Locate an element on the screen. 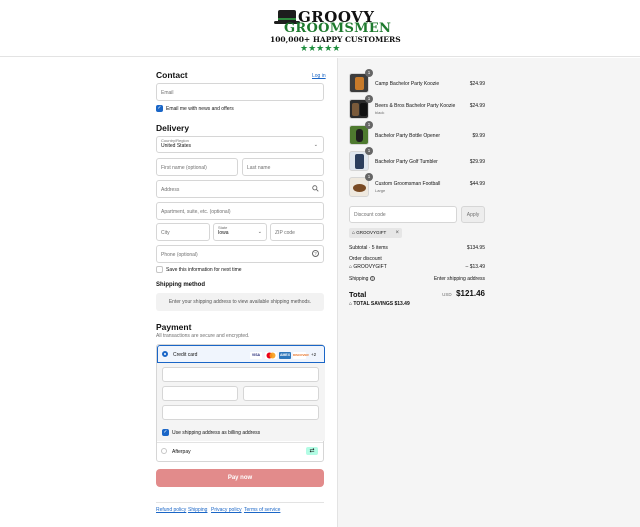 The width and height of the screenshot is (640, 527). shipping-value: Enter shipping address is located at coordinates (459, 279).